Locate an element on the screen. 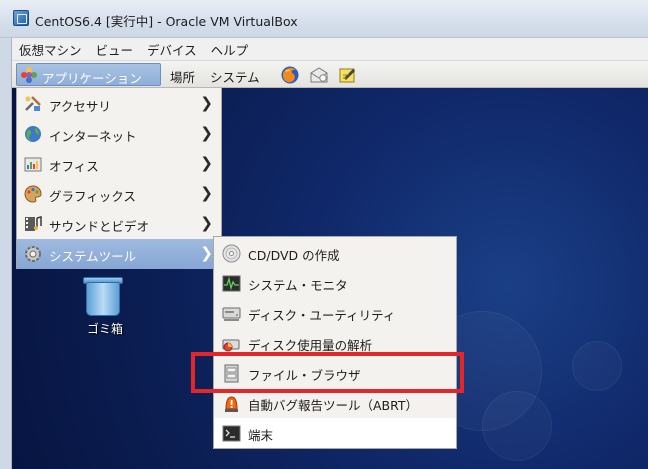  menu-devices: デバイス is located at coordinates (172, 49).